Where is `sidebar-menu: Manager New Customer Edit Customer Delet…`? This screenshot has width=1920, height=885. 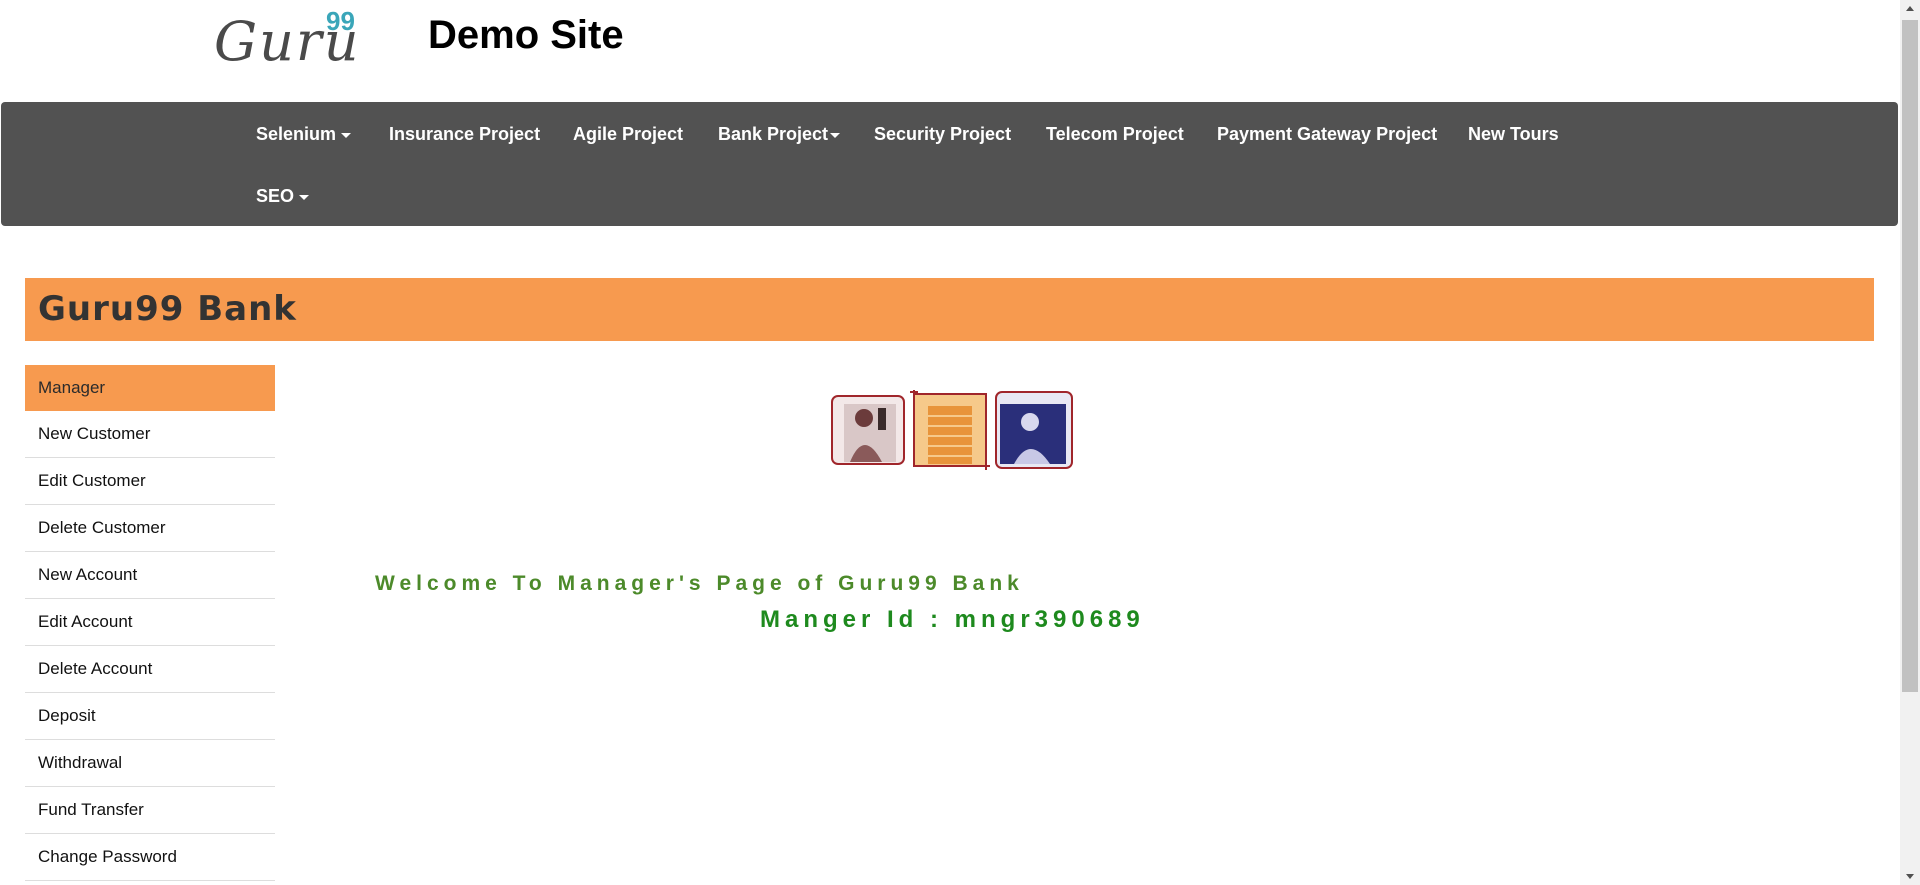
sidebar-menu: Manager New Customer Edit Customer Delet… is located at coordinates (150, 623).